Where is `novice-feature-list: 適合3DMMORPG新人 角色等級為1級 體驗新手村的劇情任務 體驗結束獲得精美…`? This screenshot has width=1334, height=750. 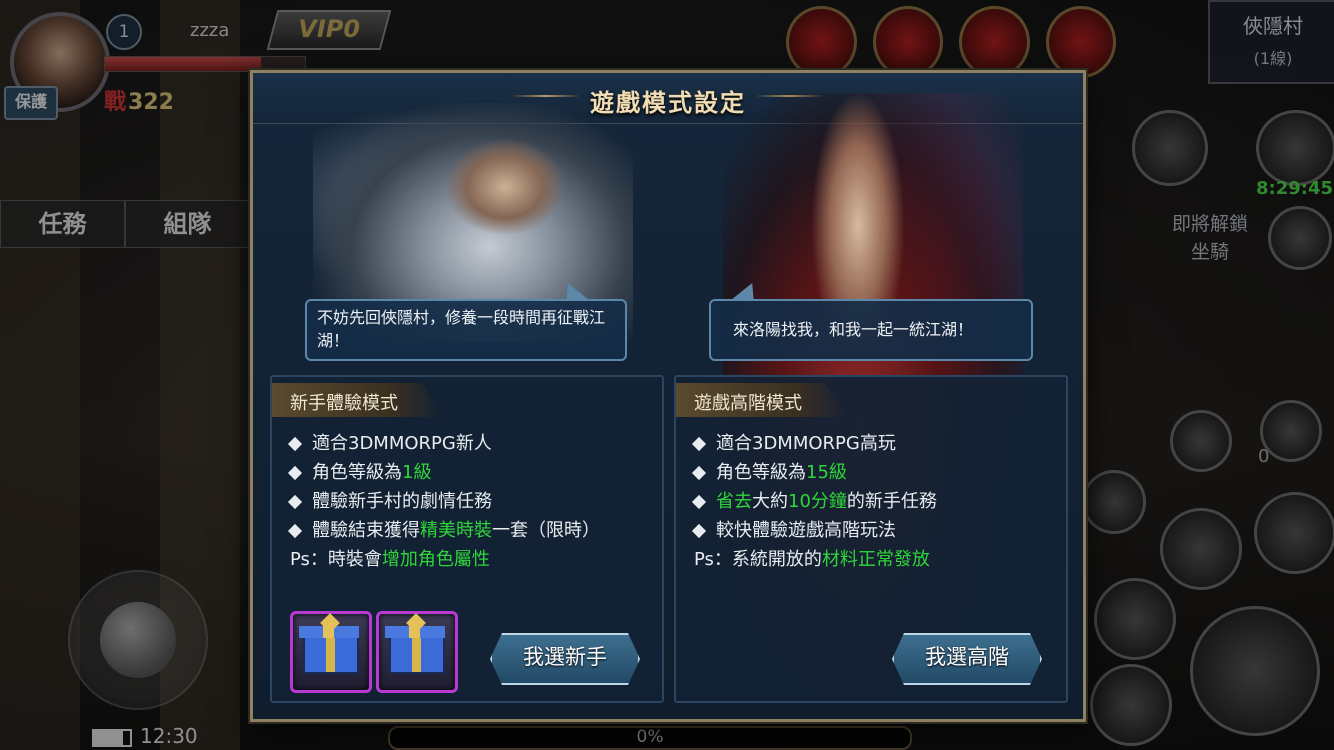 novice-feature-list: 適合3DMMORPG新人 角色等級為1級 體驗新手村的劇情任務 體驗結束獲得精美… is located at coordinates (443, 501).